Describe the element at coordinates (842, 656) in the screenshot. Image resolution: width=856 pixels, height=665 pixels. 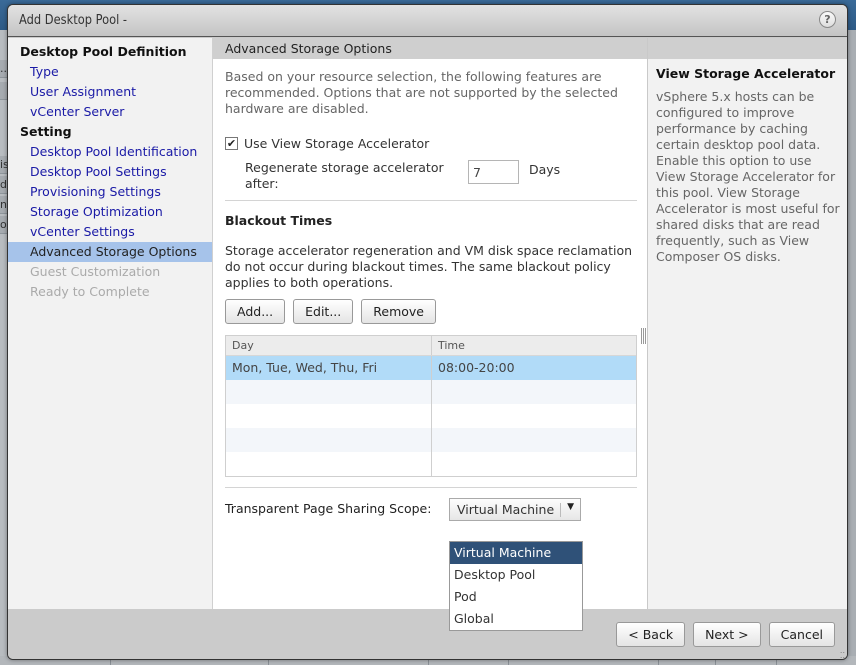
I see `resize-grip-icon: ⁚⁚` at that location.